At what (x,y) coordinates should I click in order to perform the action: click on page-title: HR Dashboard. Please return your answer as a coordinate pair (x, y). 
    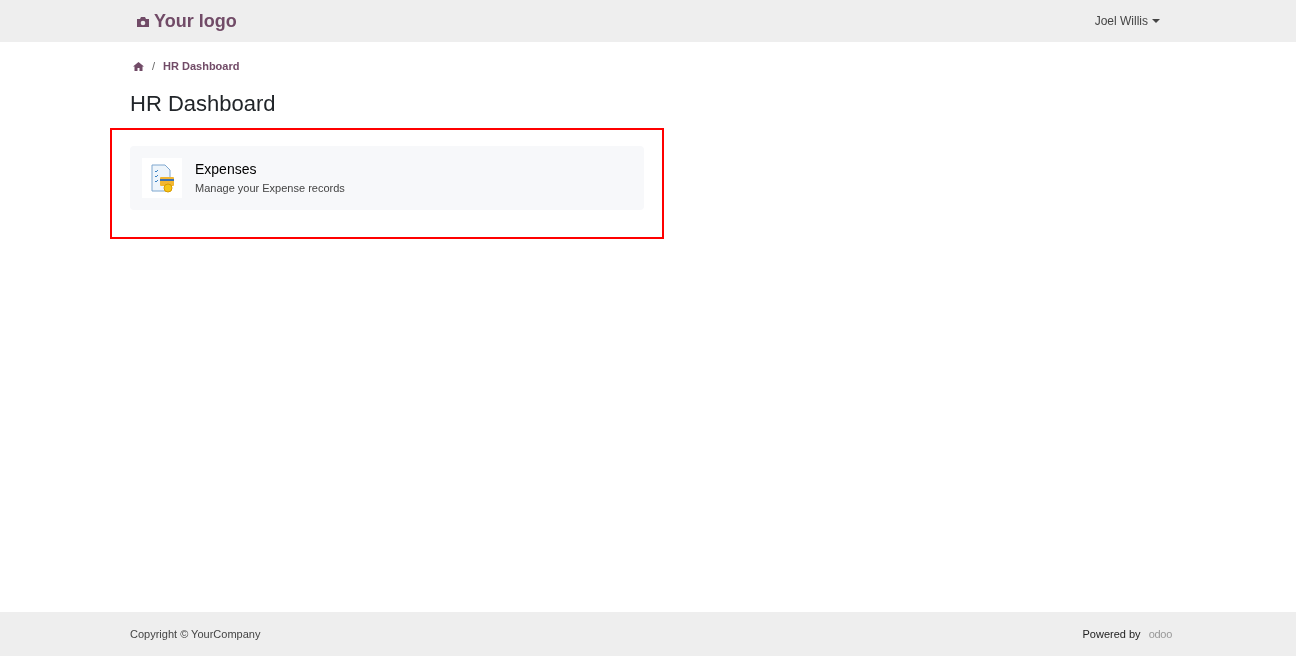
    Looking at the image, I should click on (203, 103).